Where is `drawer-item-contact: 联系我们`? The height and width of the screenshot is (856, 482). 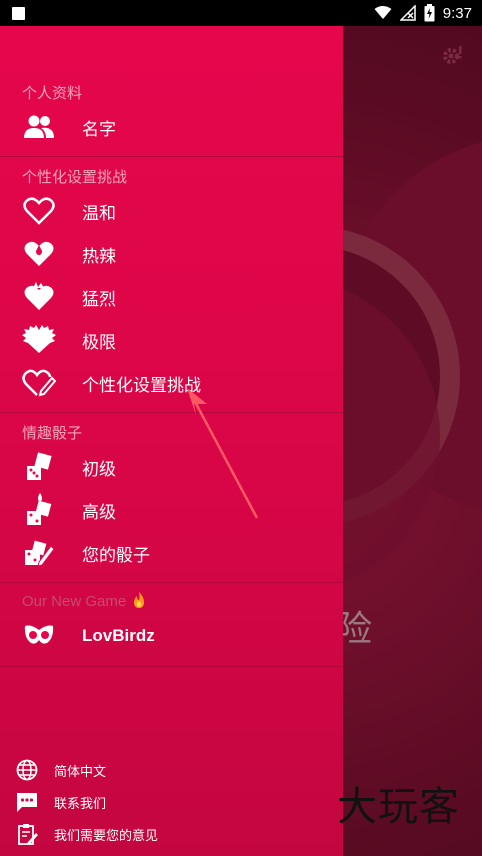 drawer-item-contact: 联系我们 is located at coordinates (171, 802).